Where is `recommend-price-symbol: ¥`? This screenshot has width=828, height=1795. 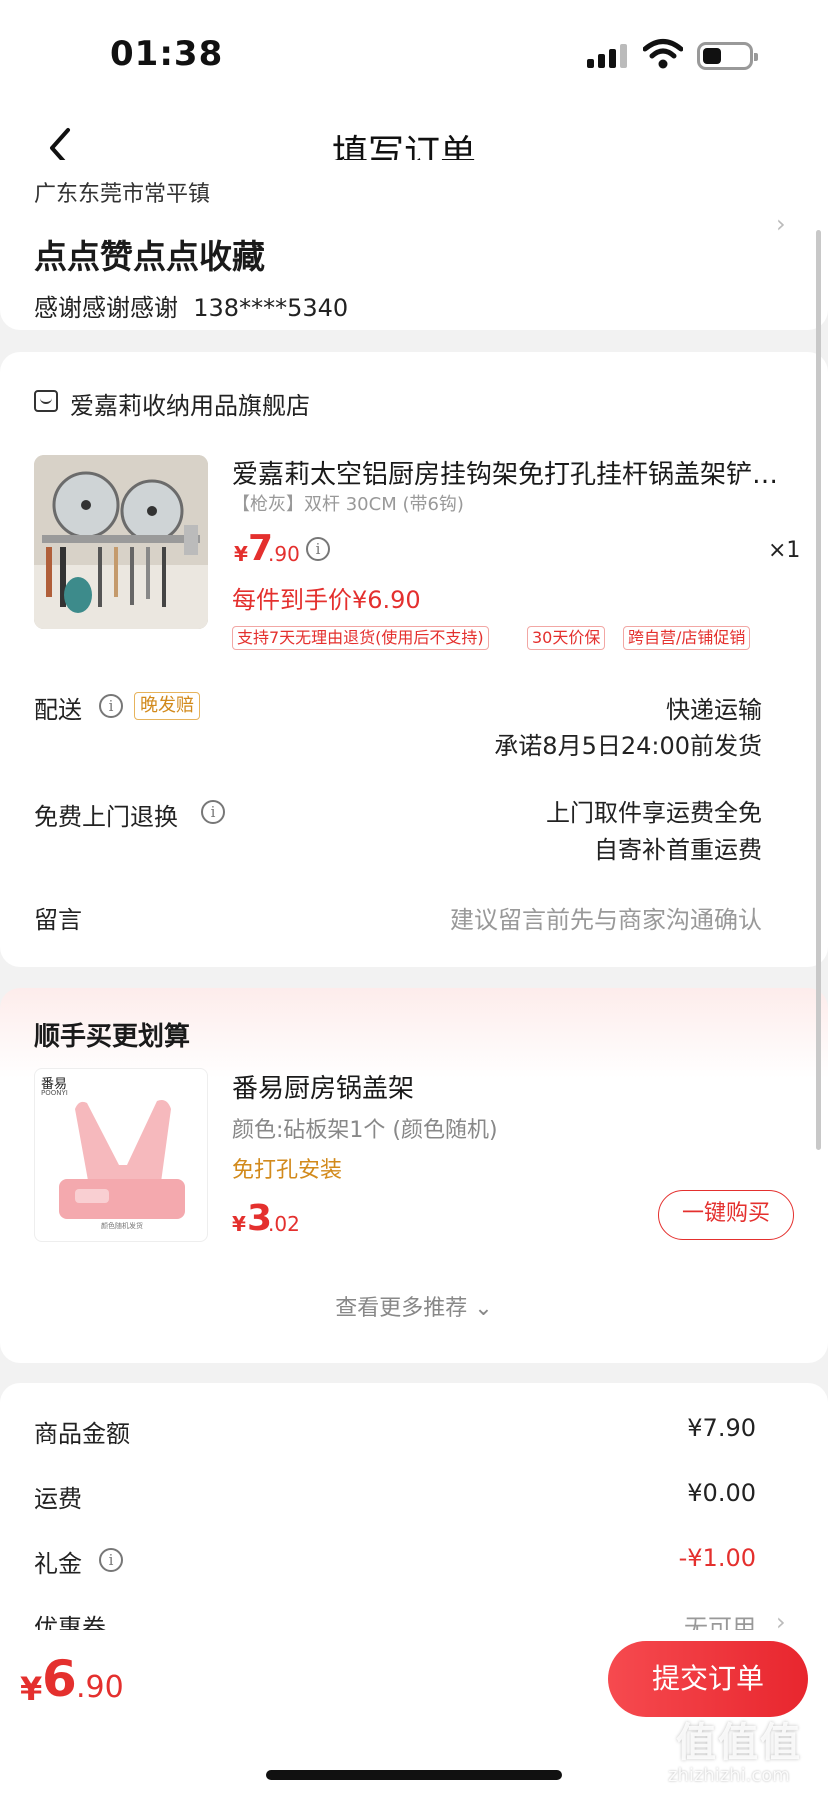 recommend-price-symbol: ¥ is located at coordinates (239, 1224).